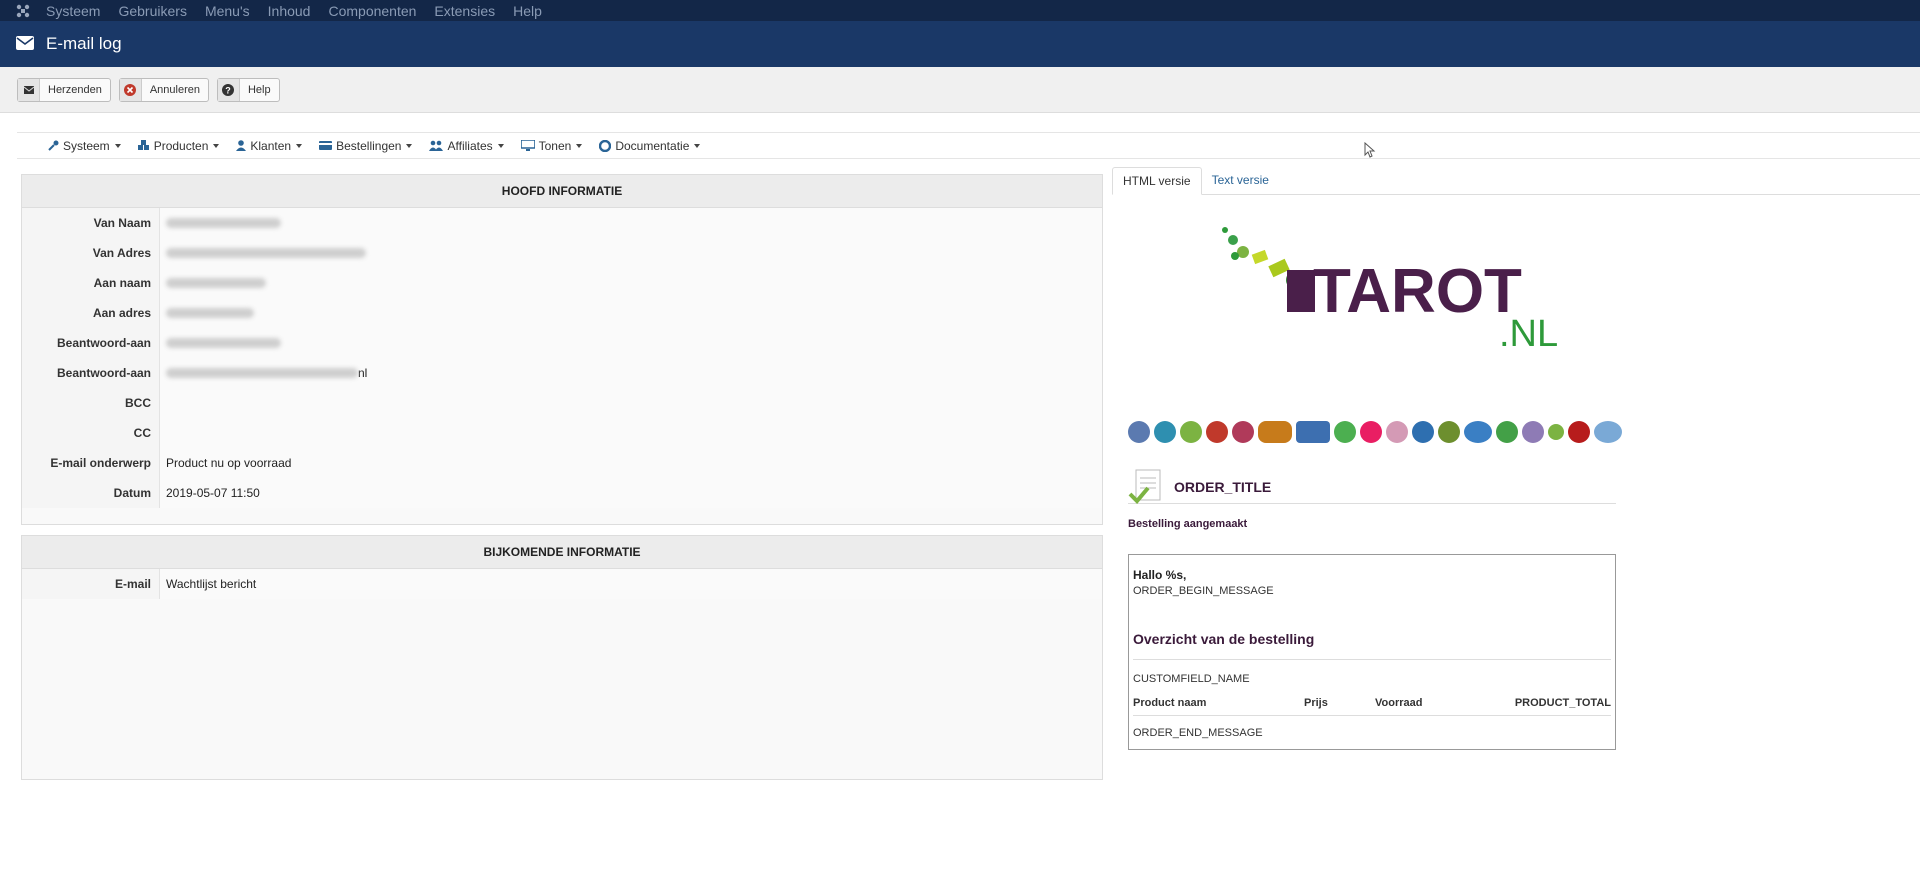 This screenshot has height=880, width=1920. I want to click on end-message: ORDER_END_MESSAGE, so click(1198, 733).